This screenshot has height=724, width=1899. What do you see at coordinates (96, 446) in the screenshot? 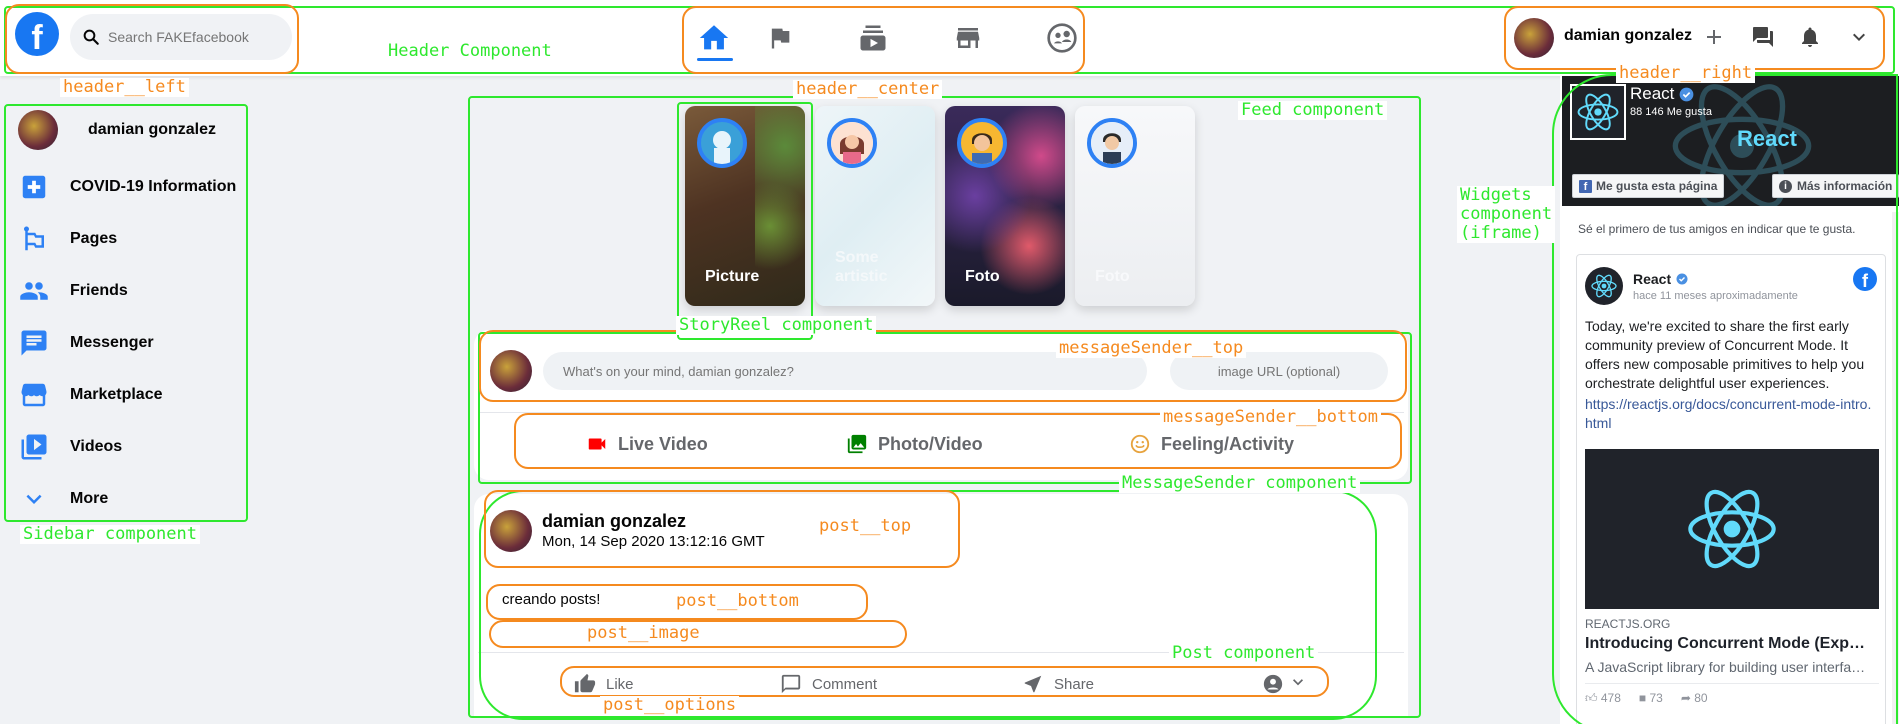
I see `sidebar-item-label: Videos` at bounding box center [96, 446].